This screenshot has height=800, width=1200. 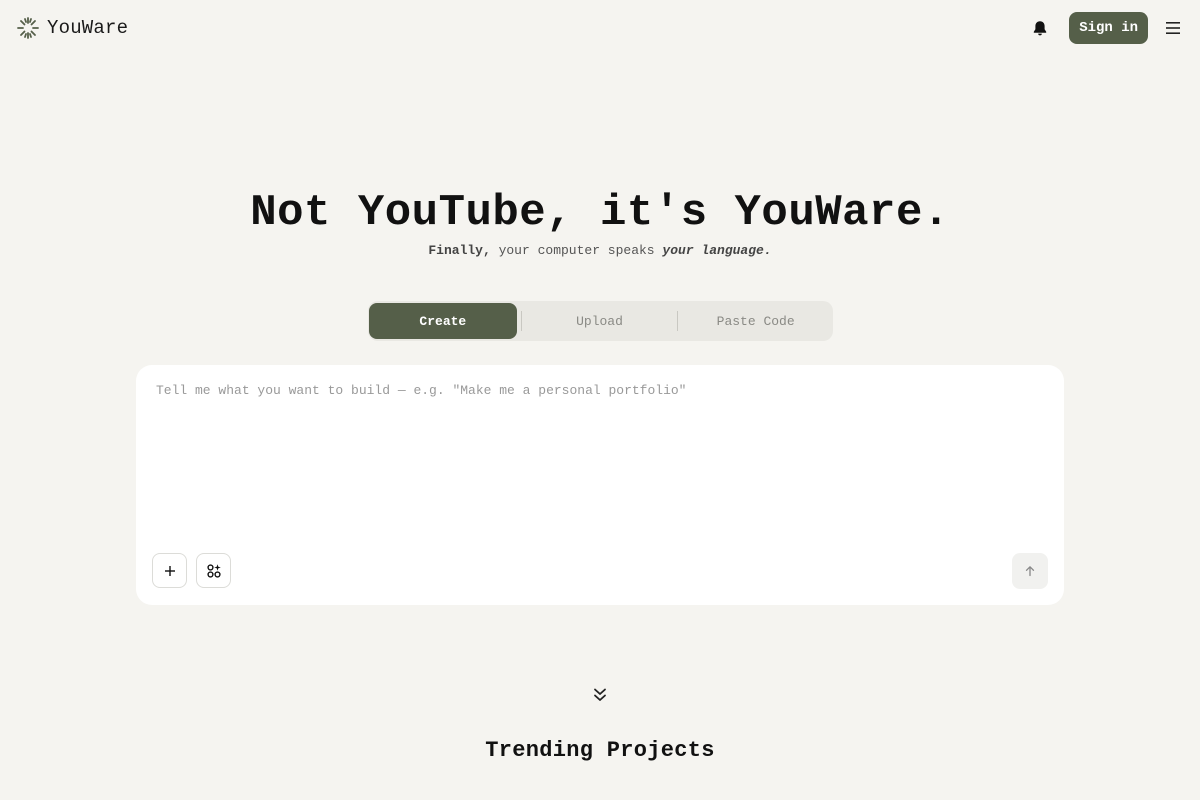 I want to click on components-button, so click(x=213, y=570).